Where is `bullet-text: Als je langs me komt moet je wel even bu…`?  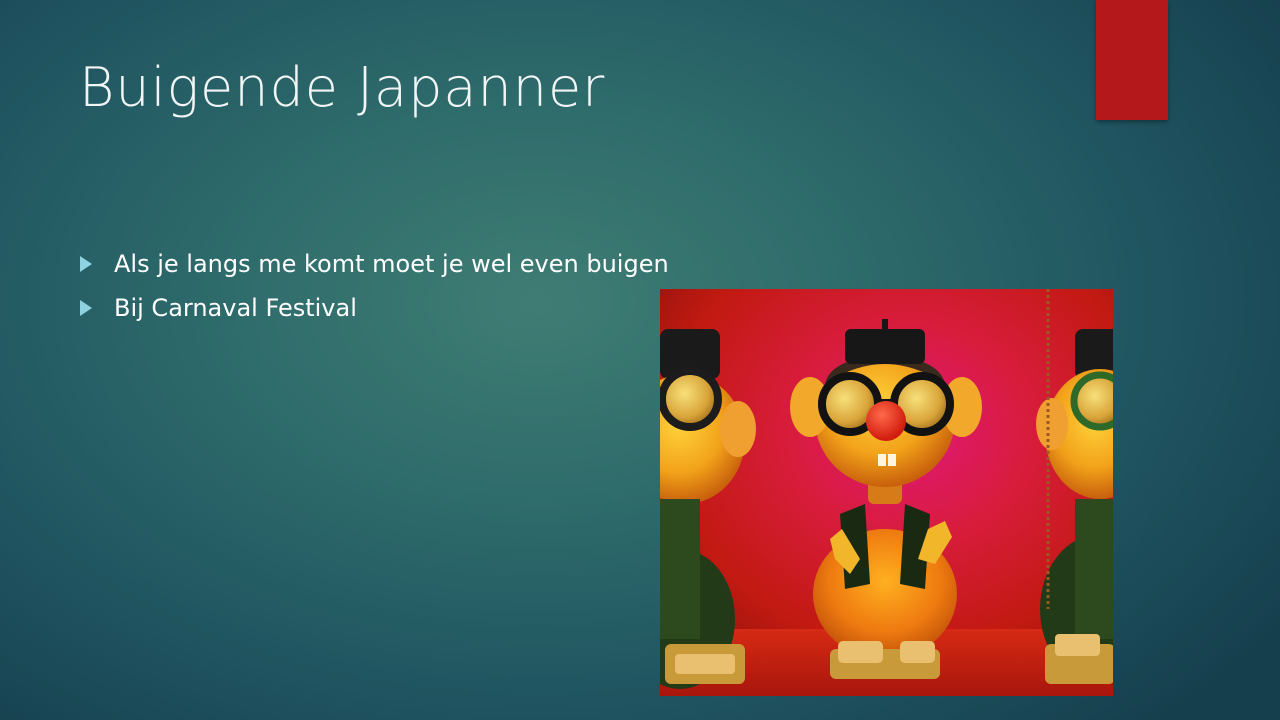 bullet-text: Als je langs me komt moet je wel even bu… is located at coordinates (391, 264).